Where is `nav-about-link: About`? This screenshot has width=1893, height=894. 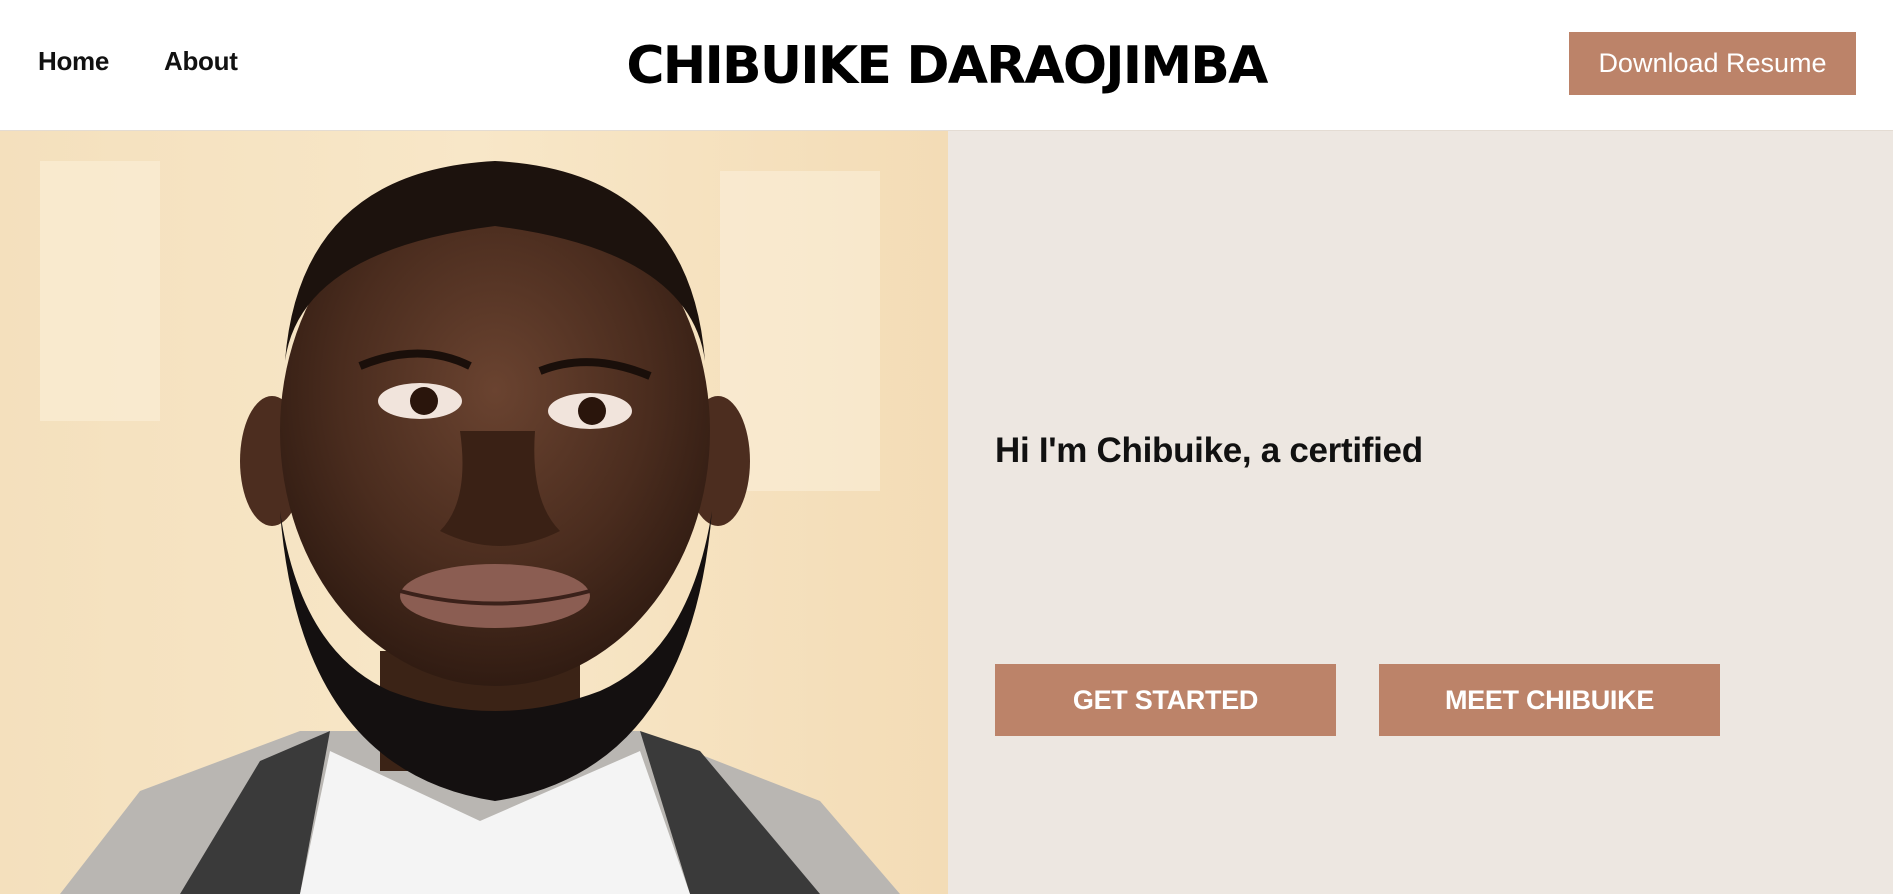
nav-about-link: About is located at coordinates (201, 61).